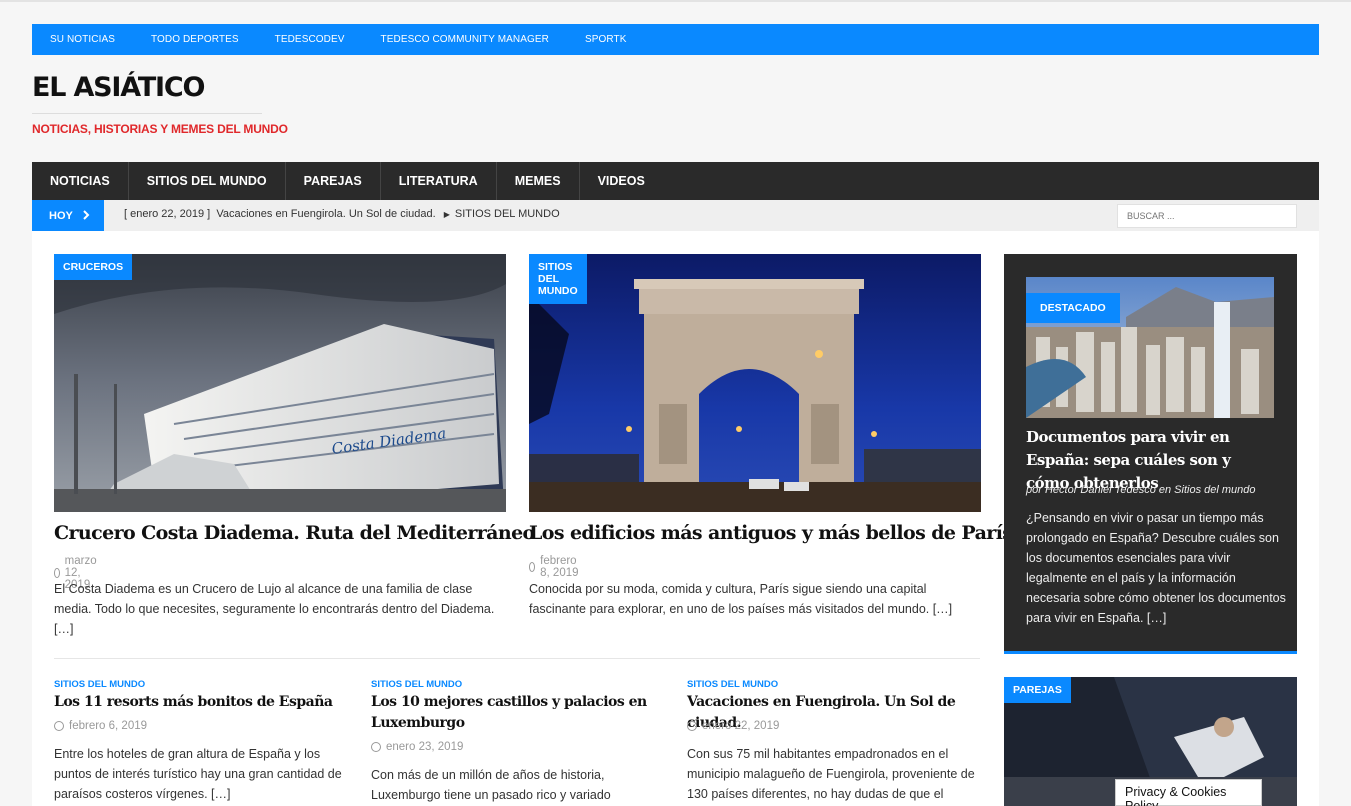 The image size is (1351, 806). What do you see at coordinates (446, 214) in the screenshot?
I see `triangle-right-icon: ▶` at bounding box center [446, 214].